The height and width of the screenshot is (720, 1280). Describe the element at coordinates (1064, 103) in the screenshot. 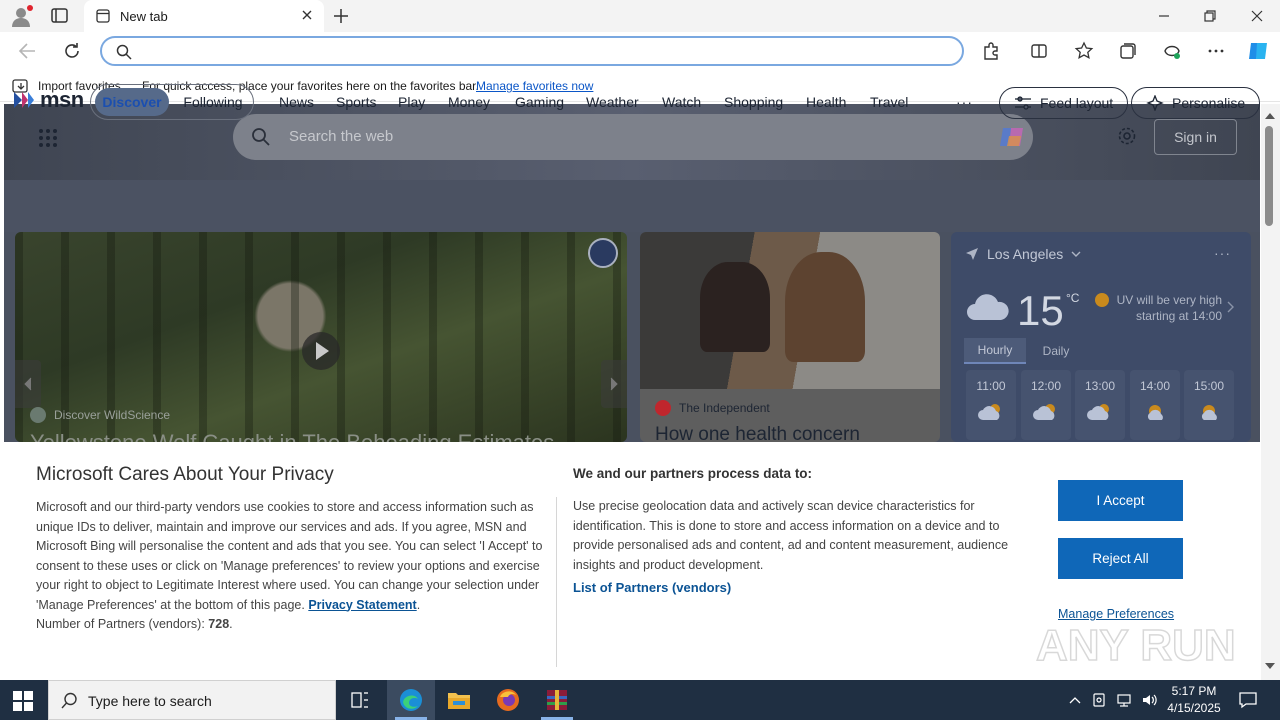

I see `feed-layout-button: Feed layout` at that location.